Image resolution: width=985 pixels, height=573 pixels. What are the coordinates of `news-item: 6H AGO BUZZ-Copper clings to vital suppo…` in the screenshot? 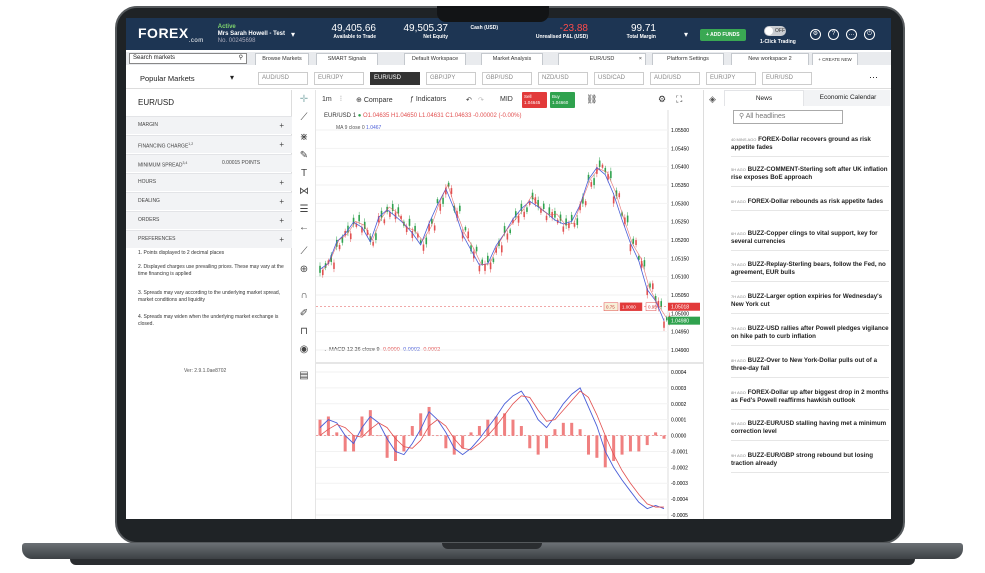 It's located at (810, 240).